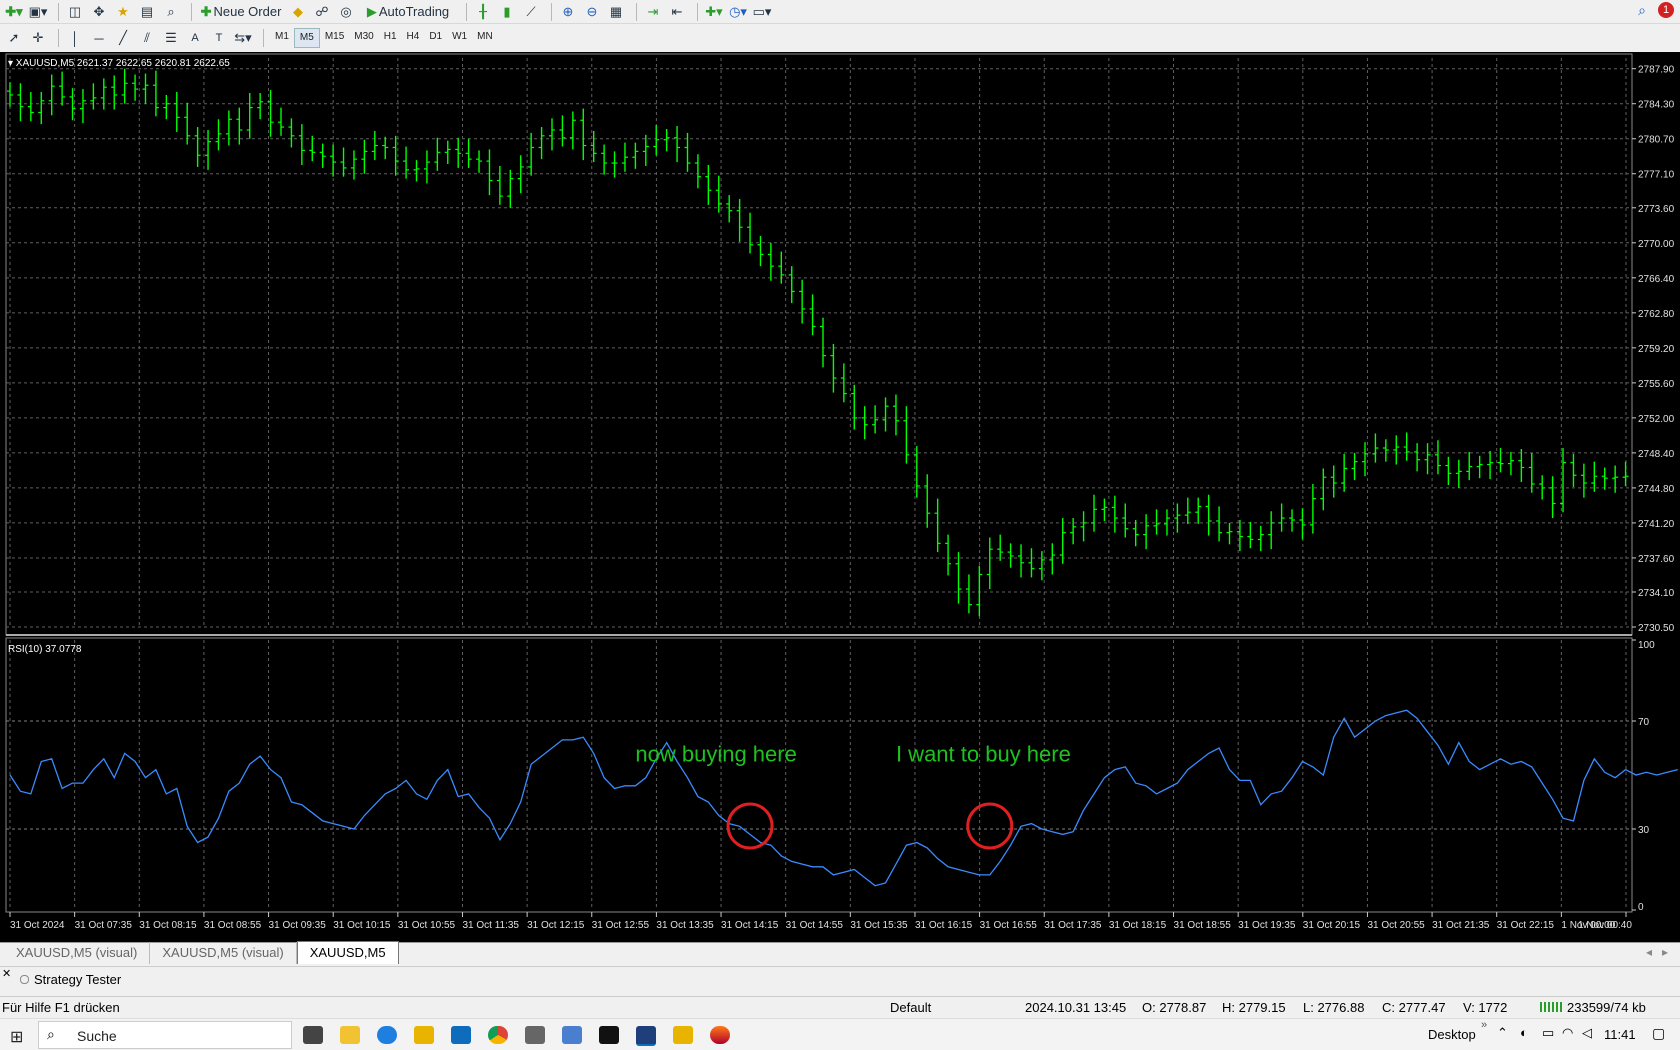 This screenshot has width=1680, height=1050. I want to click on line-chart-icon: ⟋, so click(531, 12).